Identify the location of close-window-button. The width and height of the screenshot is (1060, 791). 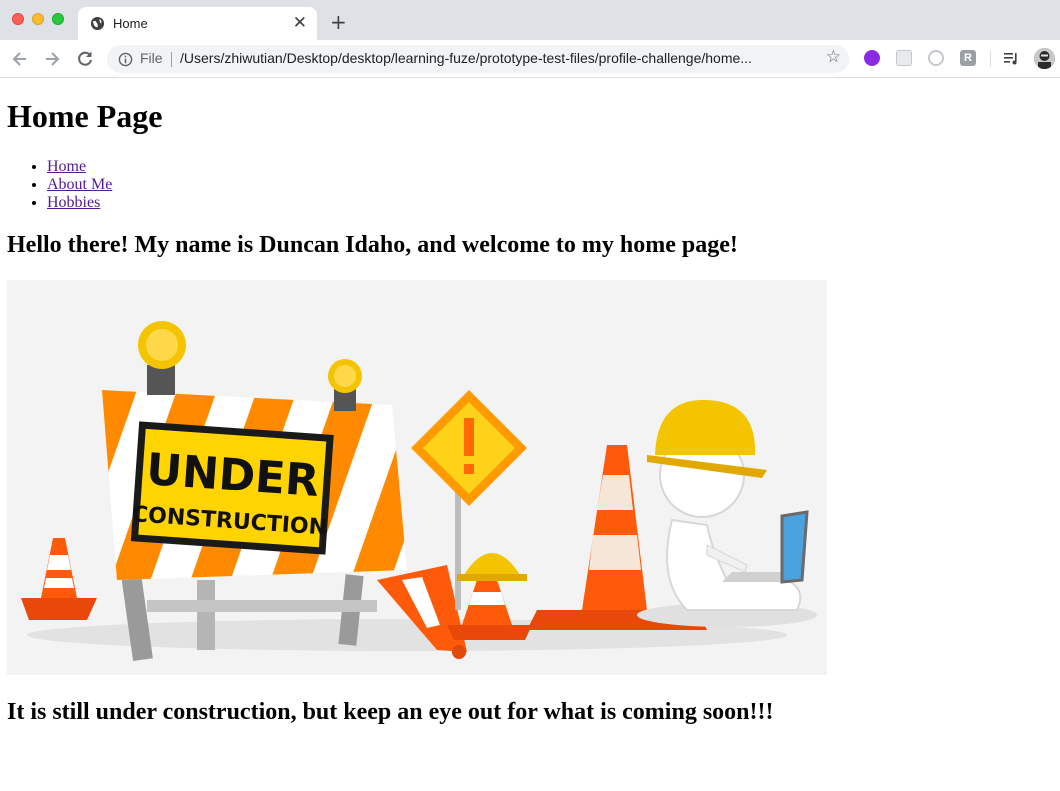
(18, 19).